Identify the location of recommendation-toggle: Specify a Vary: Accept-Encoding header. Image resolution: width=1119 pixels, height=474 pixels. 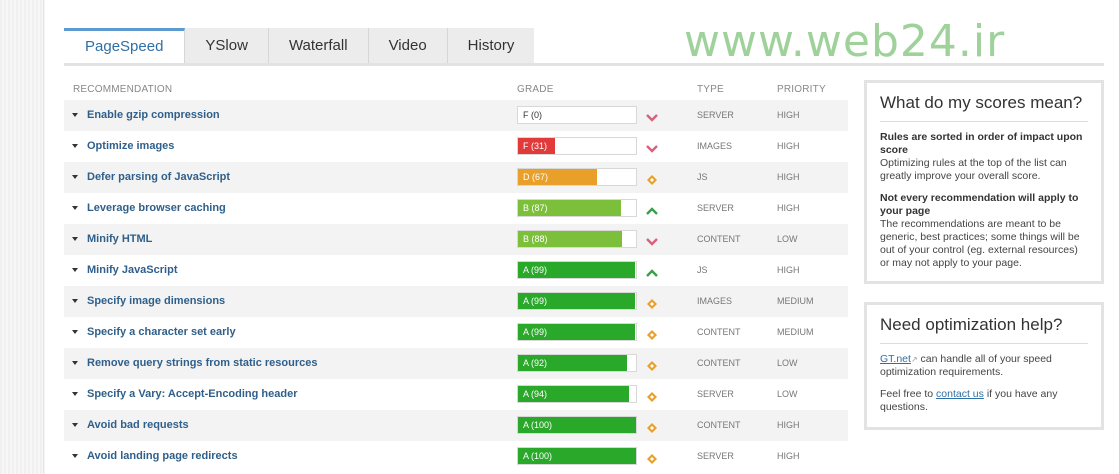
(185, 394).